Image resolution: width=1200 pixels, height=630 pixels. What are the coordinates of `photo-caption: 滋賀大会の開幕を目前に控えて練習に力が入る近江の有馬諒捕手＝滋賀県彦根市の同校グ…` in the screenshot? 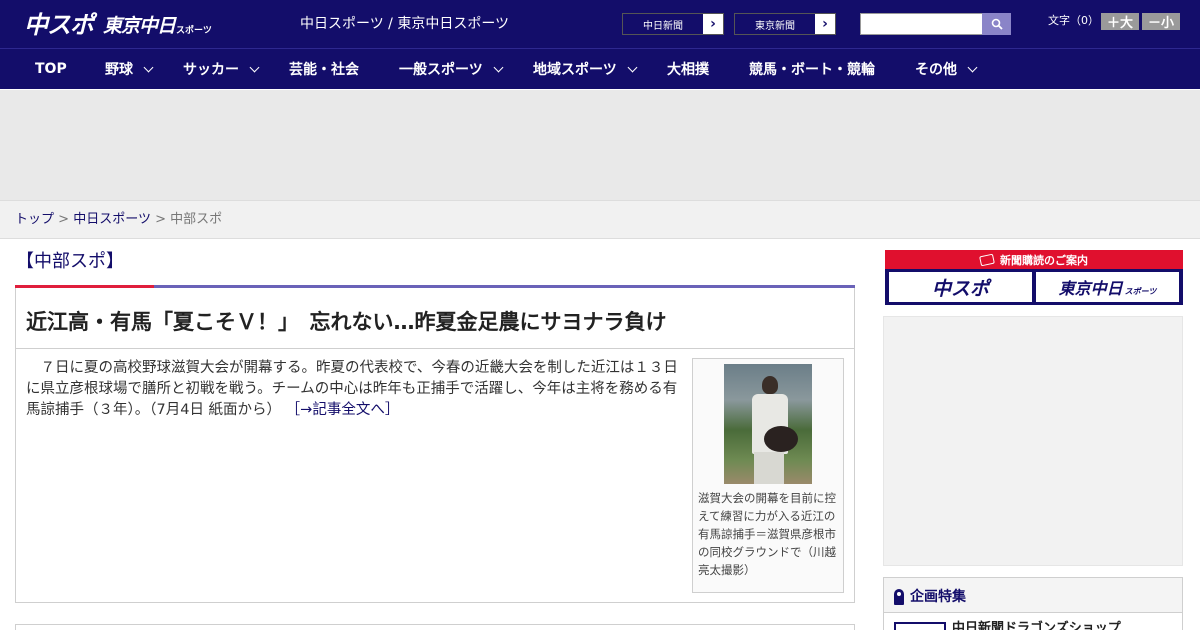 It's located at (767, 534).